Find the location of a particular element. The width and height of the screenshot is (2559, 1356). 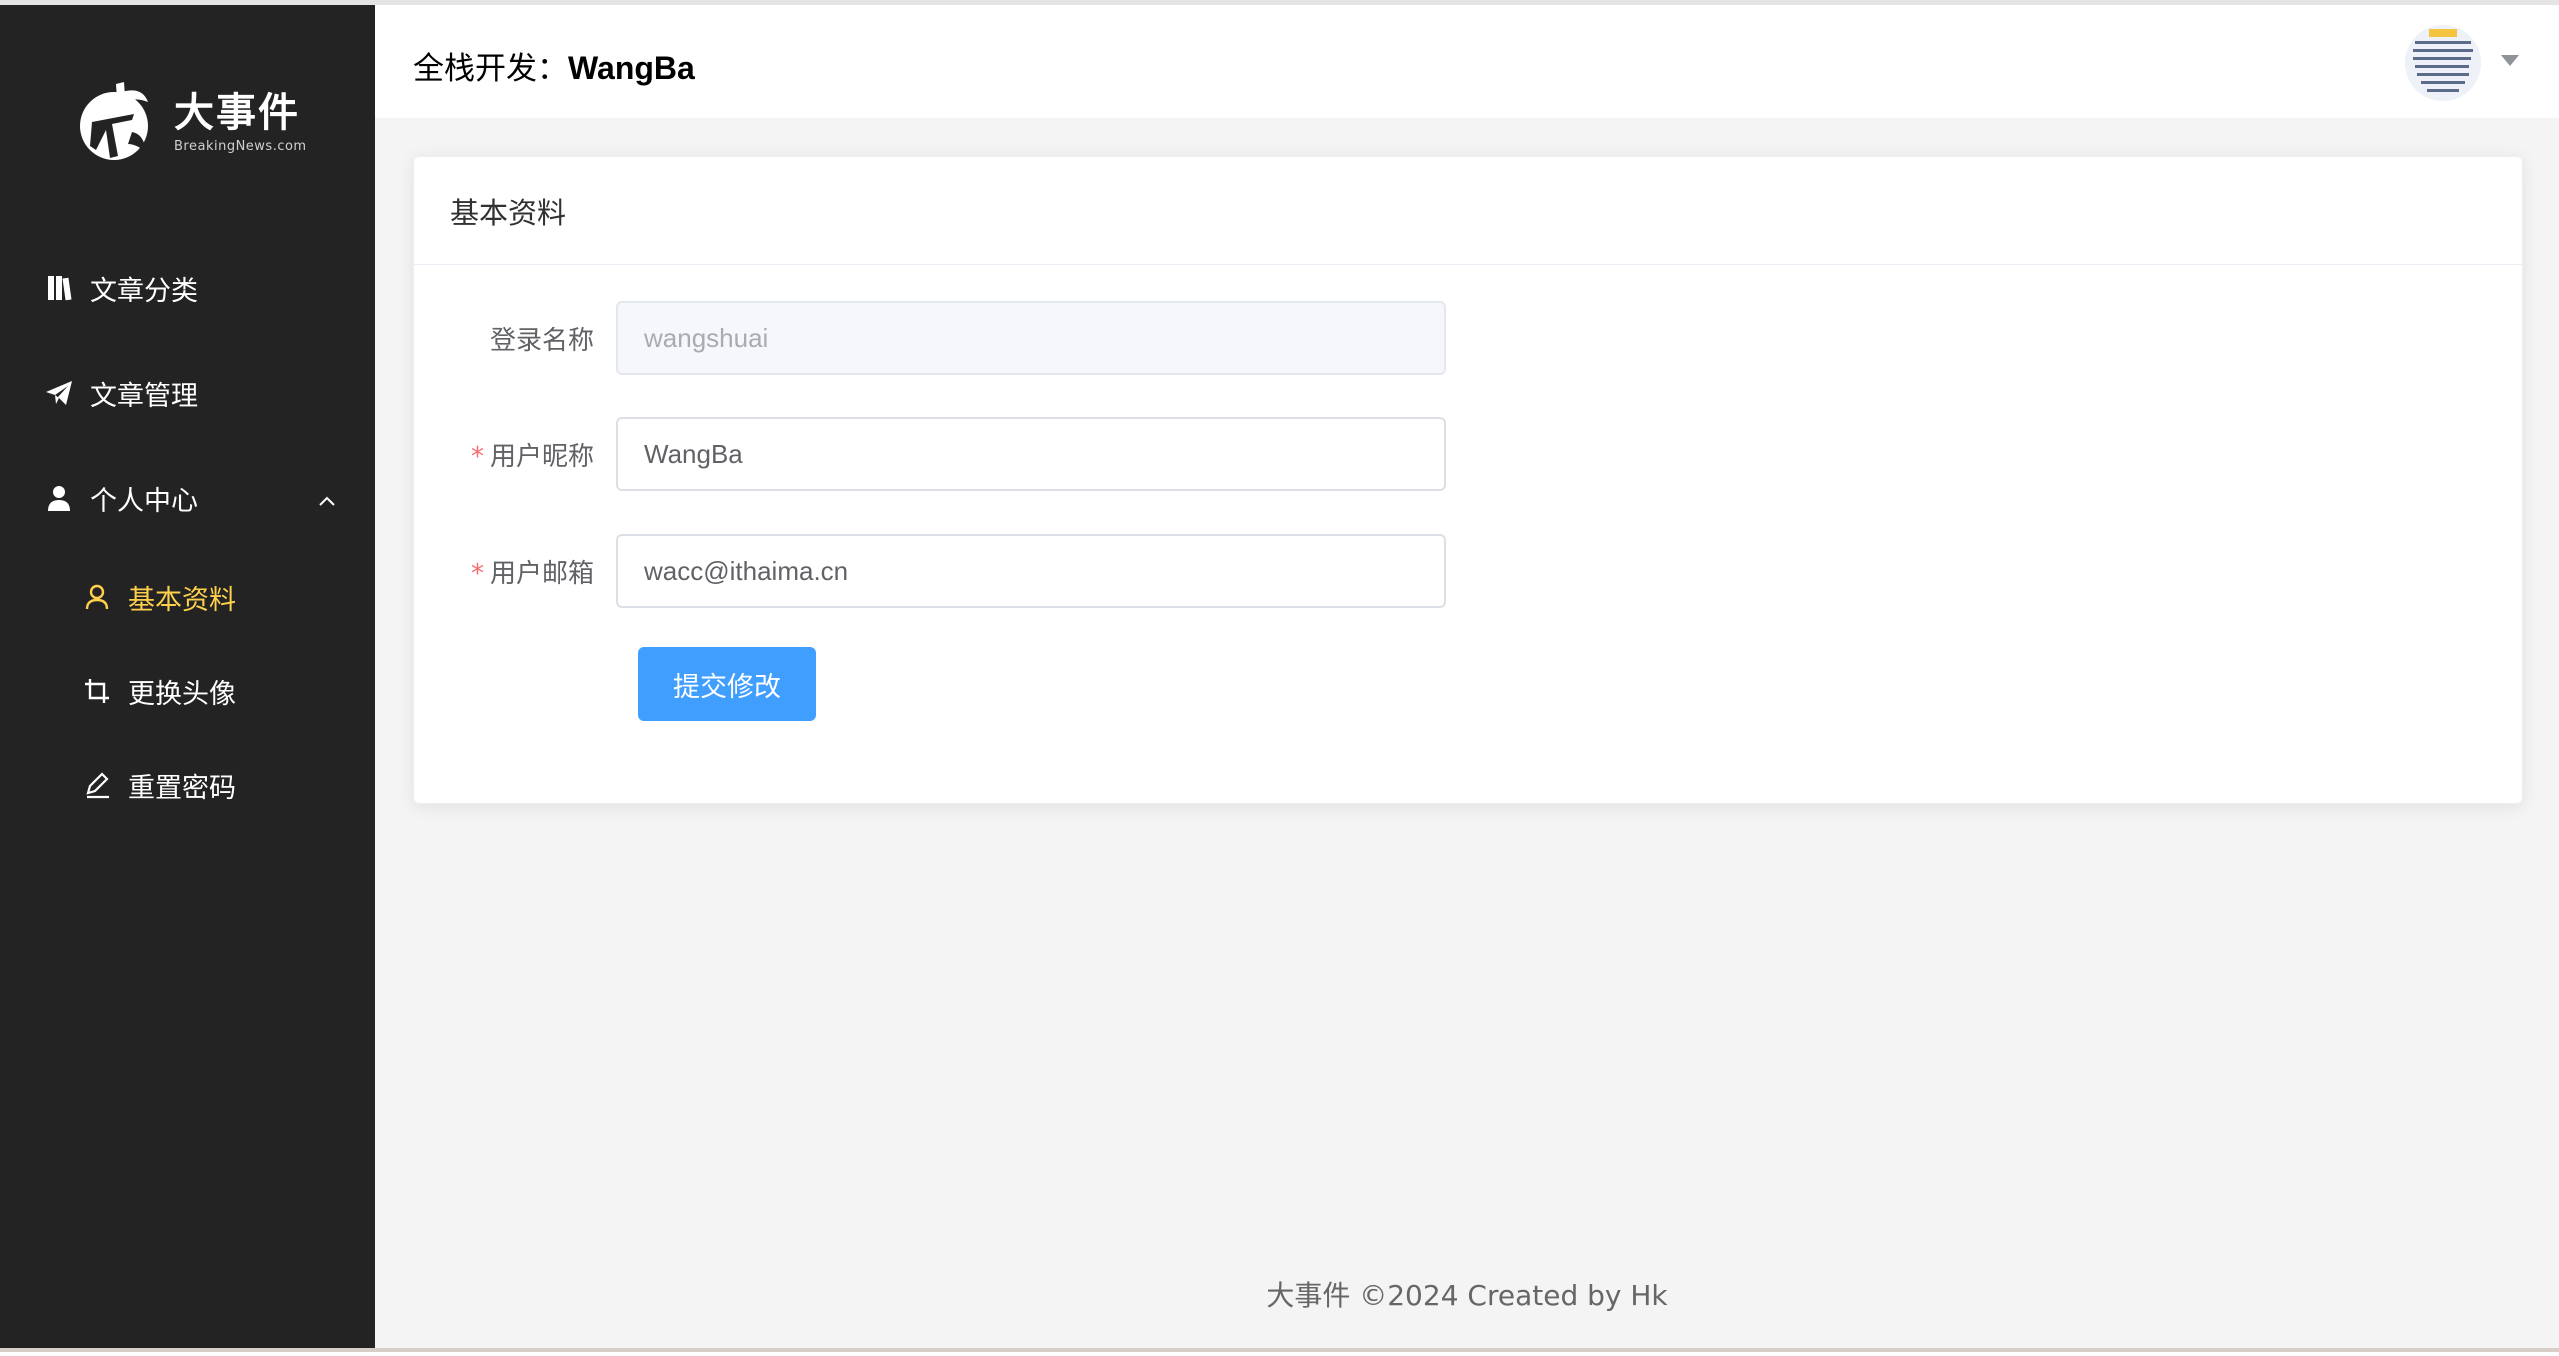

login-name-label: 登录名称 is located at coordinates (515, 338).